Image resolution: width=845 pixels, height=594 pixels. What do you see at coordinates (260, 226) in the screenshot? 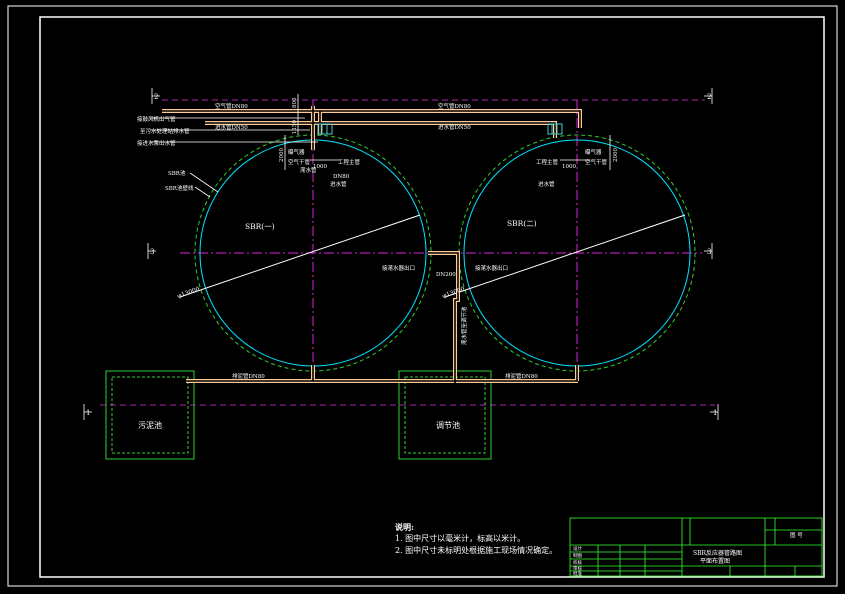
I see `tank1-label: SBR(一)` at bounding box center [260, 226].